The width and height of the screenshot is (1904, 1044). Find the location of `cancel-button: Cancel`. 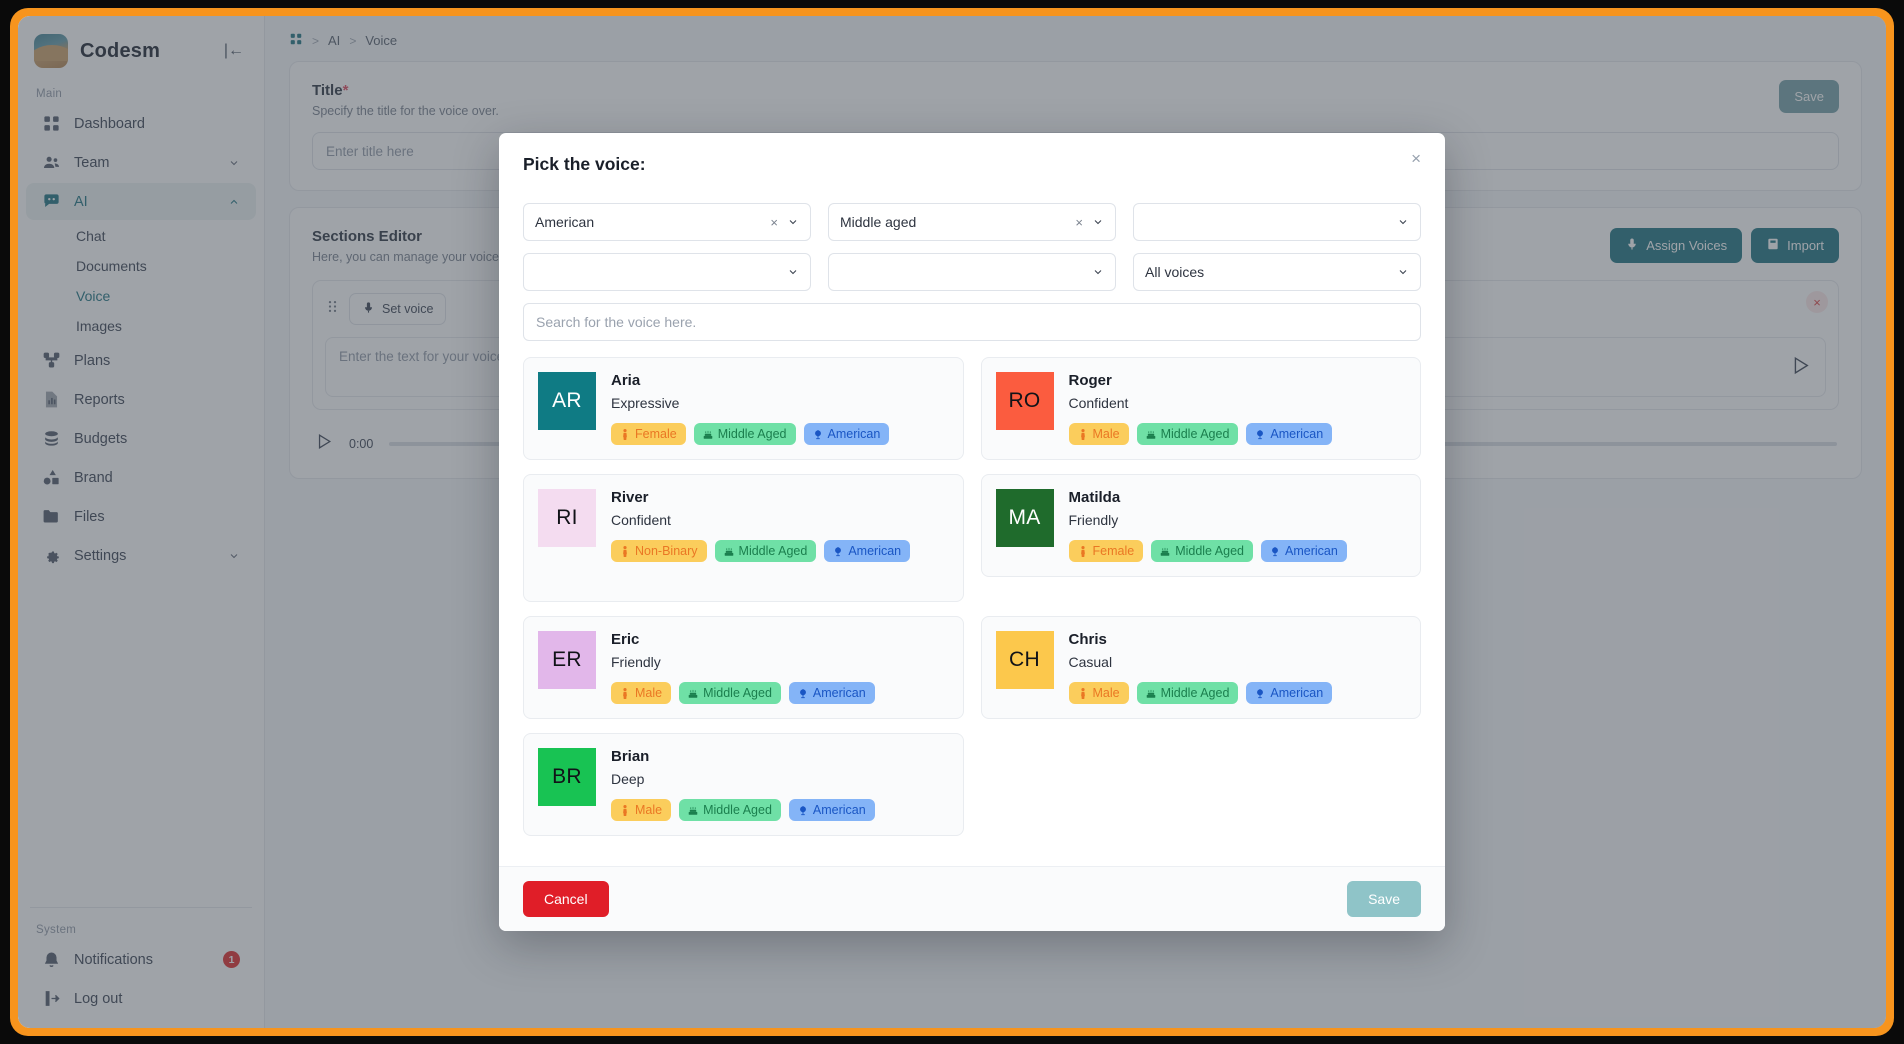

cancel-button: Cancel is located at coordinates (566, 899).